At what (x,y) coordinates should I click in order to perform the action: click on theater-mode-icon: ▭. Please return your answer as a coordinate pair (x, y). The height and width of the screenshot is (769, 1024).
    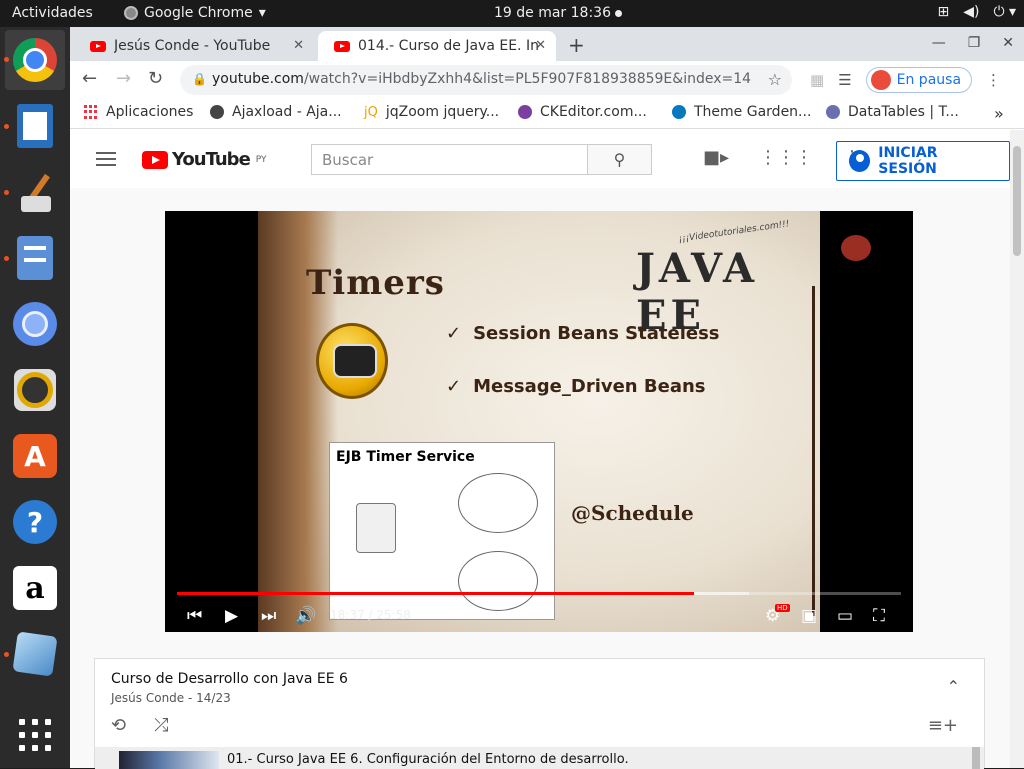
    Looking at the image, I should click on (845, 616).